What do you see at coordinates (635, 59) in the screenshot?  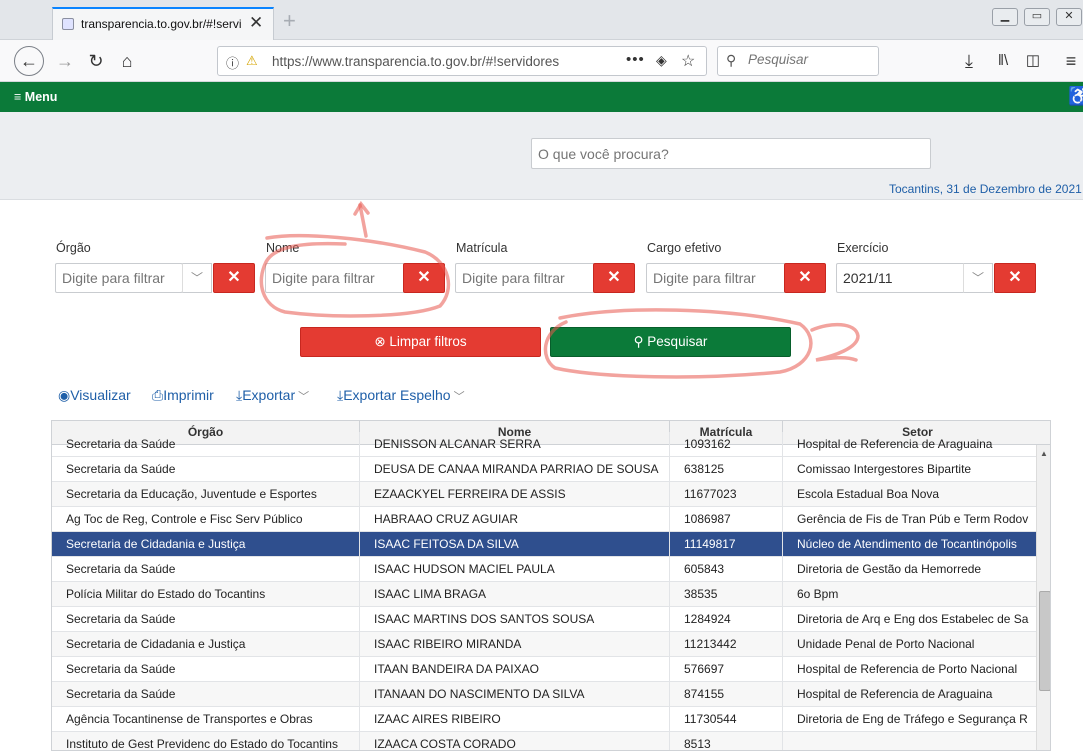 I see `page-actions-icon: •••` at bounding box center [635, 59].